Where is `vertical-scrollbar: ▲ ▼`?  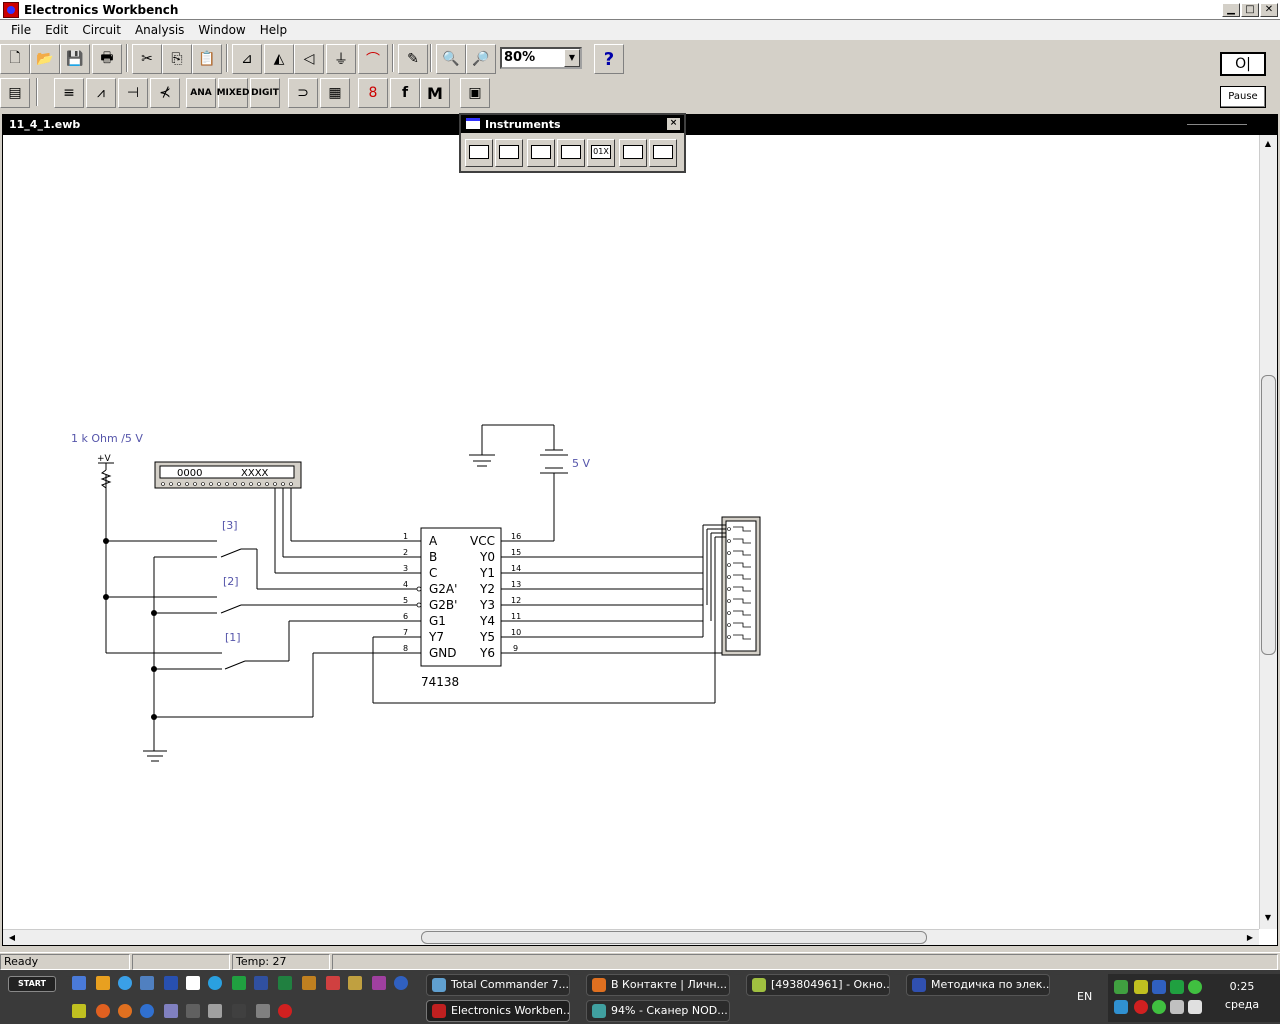 vertical-scrollbar: ▲ ▼ is located at coordinates (1268, 532).